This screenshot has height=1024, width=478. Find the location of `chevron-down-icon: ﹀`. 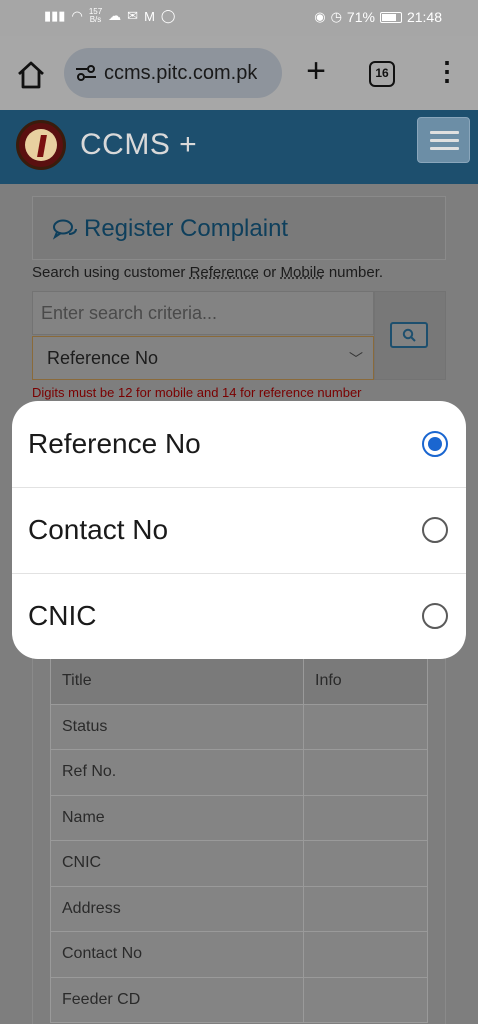

chevron-down-icon: ﹀ is located at coordinates (356, 359).